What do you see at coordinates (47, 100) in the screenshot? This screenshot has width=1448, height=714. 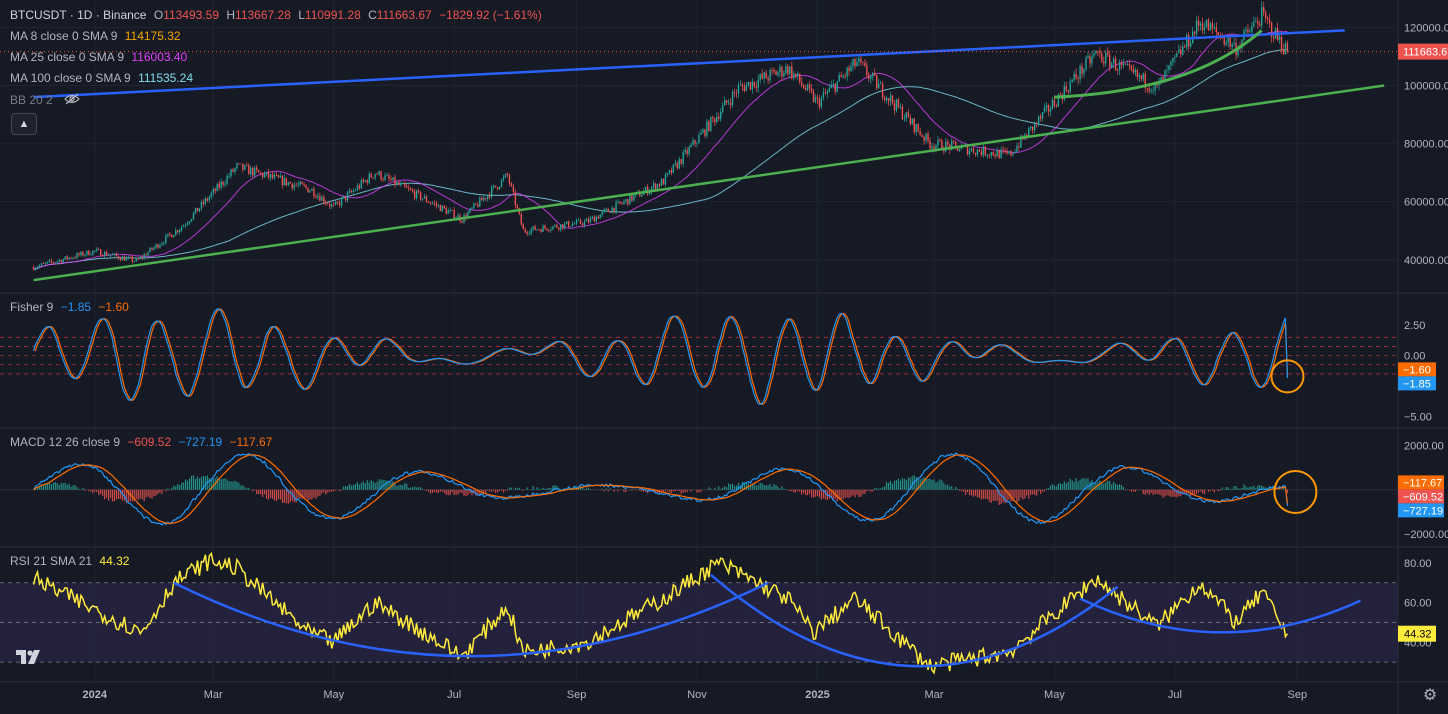 I see `bb-legend: BB 20 2` at bounding box center [47, 100].